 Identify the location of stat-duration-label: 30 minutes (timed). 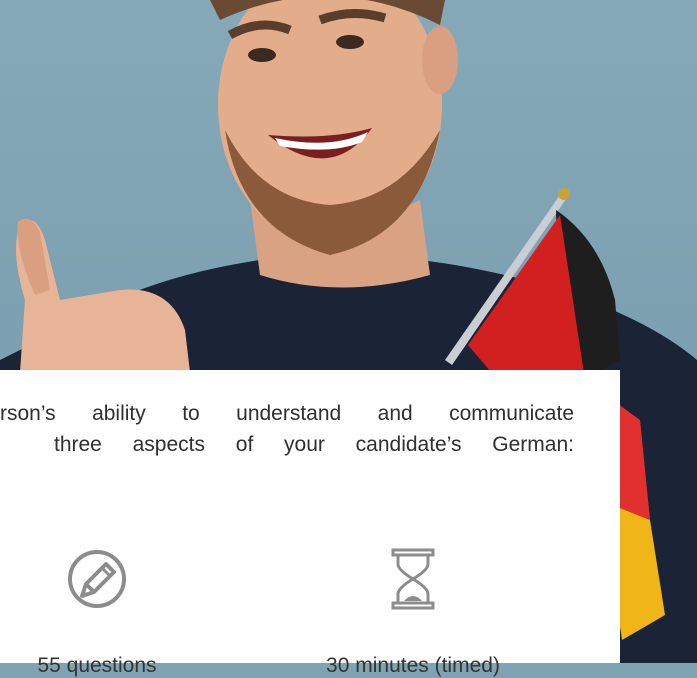
(413, 665).